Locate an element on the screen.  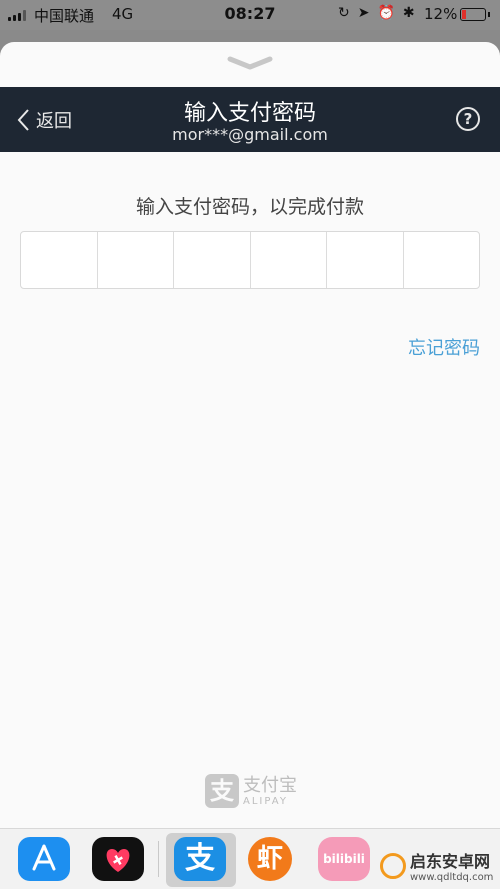
watermark-name: 启东安卓网 is located at coordinates (450, 861).